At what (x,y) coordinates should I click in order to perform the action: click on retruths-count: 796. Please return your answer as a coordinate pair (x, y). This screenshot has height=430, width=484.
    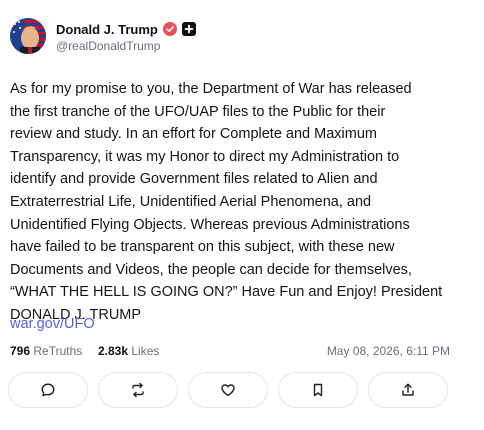
    Looking at the image, I should click on (20, 351).